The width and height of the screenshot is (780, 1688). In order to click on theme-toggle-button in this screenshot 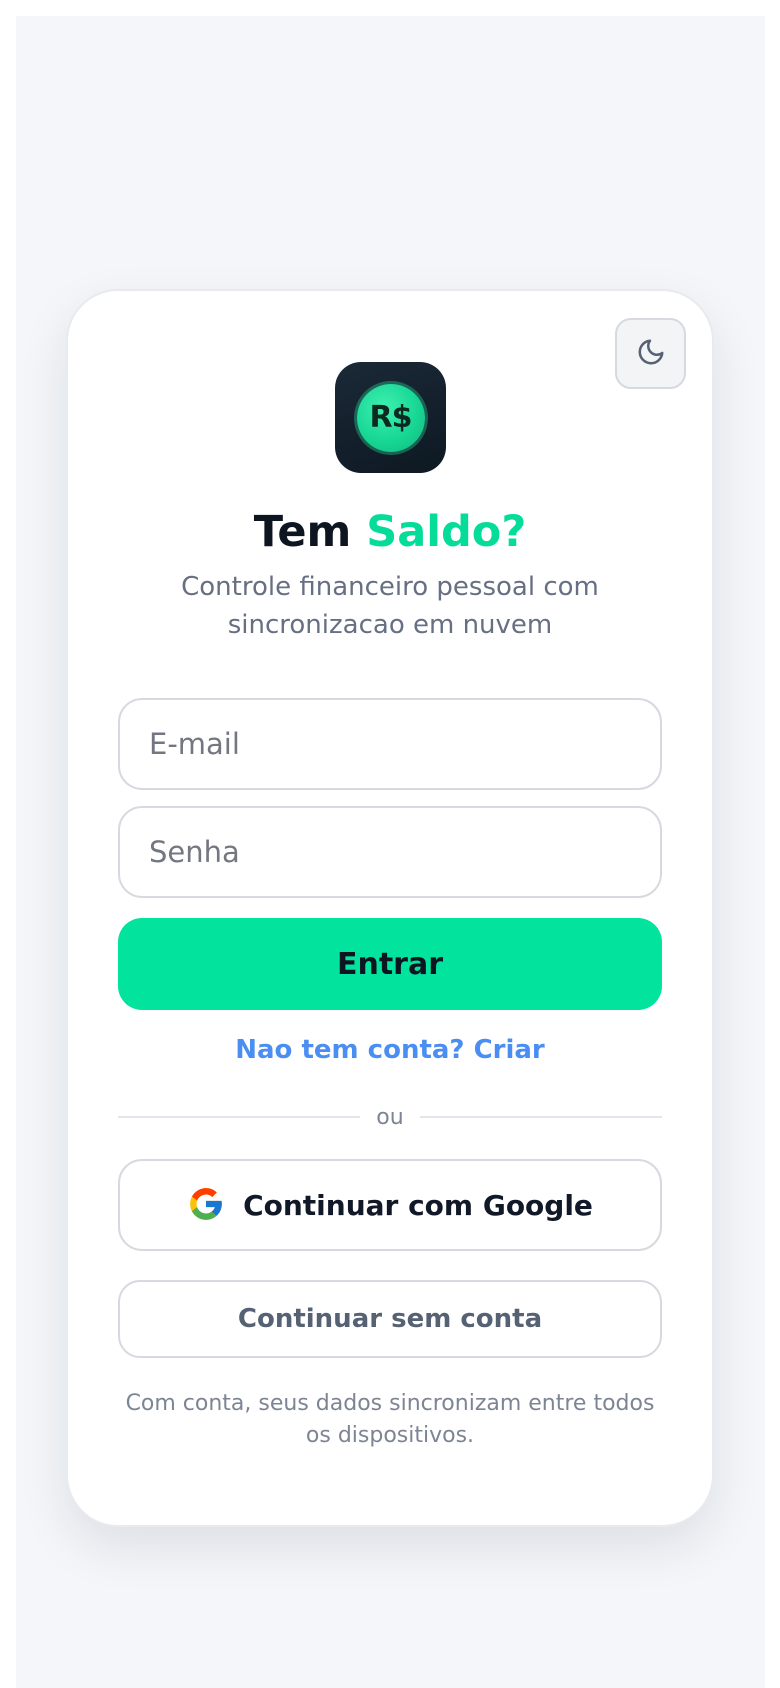, I will do `click(650, 353)`.